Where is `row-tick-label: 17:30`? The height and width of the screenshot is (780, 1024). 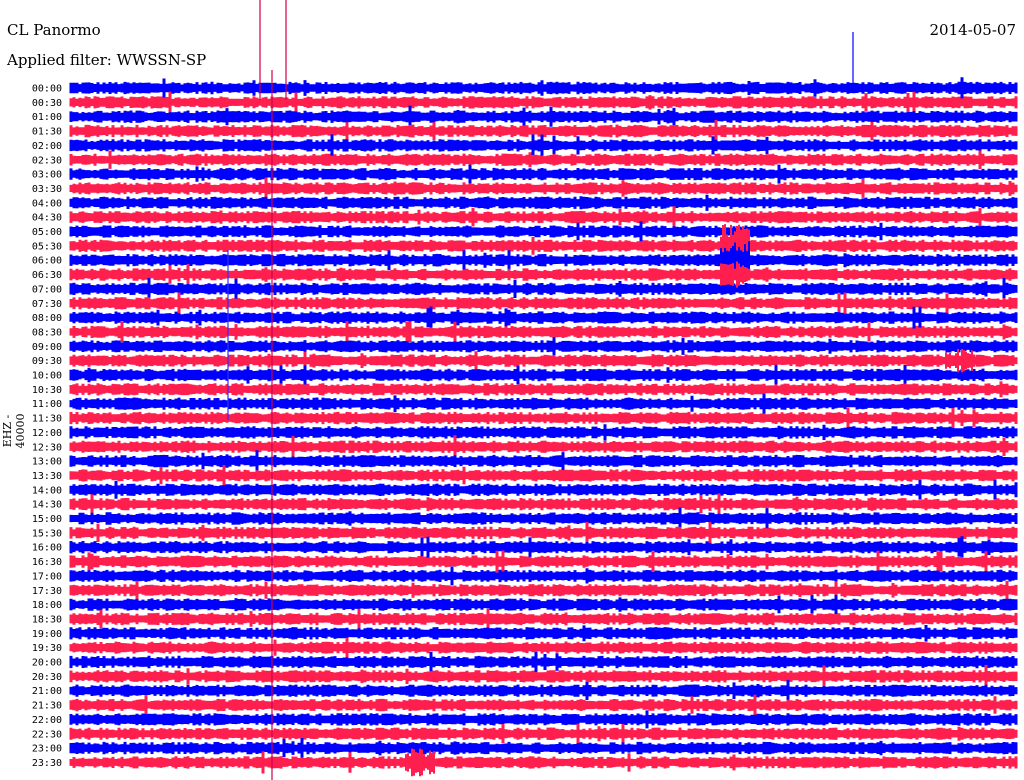 row-tick-label: 17:30 is located at coordinates (47, 591).